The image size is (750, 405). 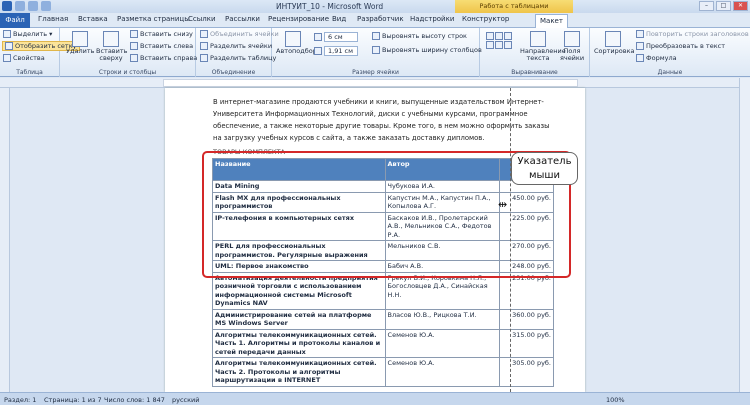 What do you see at coordinates (427, 50) in the screenshot?
I see `distribute-columns-button: Выровнять ширину столбцов` at bounding box center [427, 50].